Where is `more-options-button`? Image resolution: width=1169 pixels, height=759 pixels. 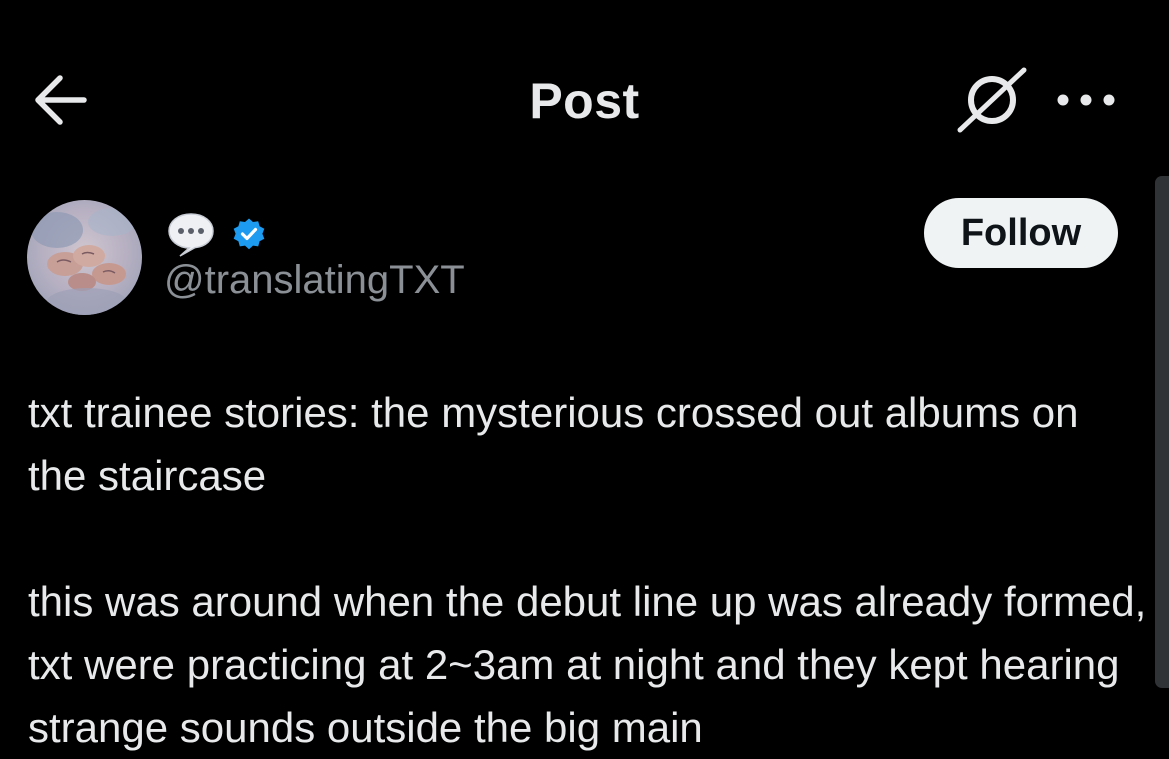 more-options-button is located at coordinates (1087, 100).